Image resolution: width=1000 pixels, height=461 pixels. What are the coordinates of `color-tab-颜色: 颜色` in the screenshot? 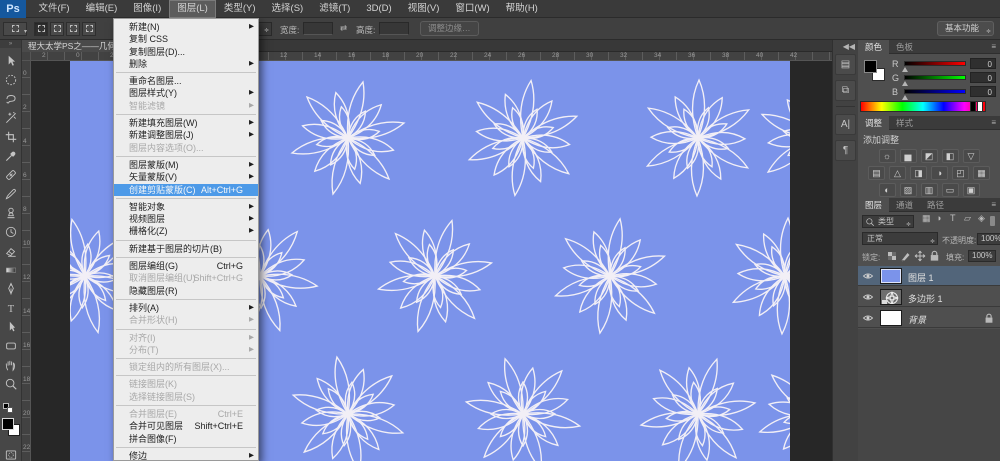 It's located at (874, 47).